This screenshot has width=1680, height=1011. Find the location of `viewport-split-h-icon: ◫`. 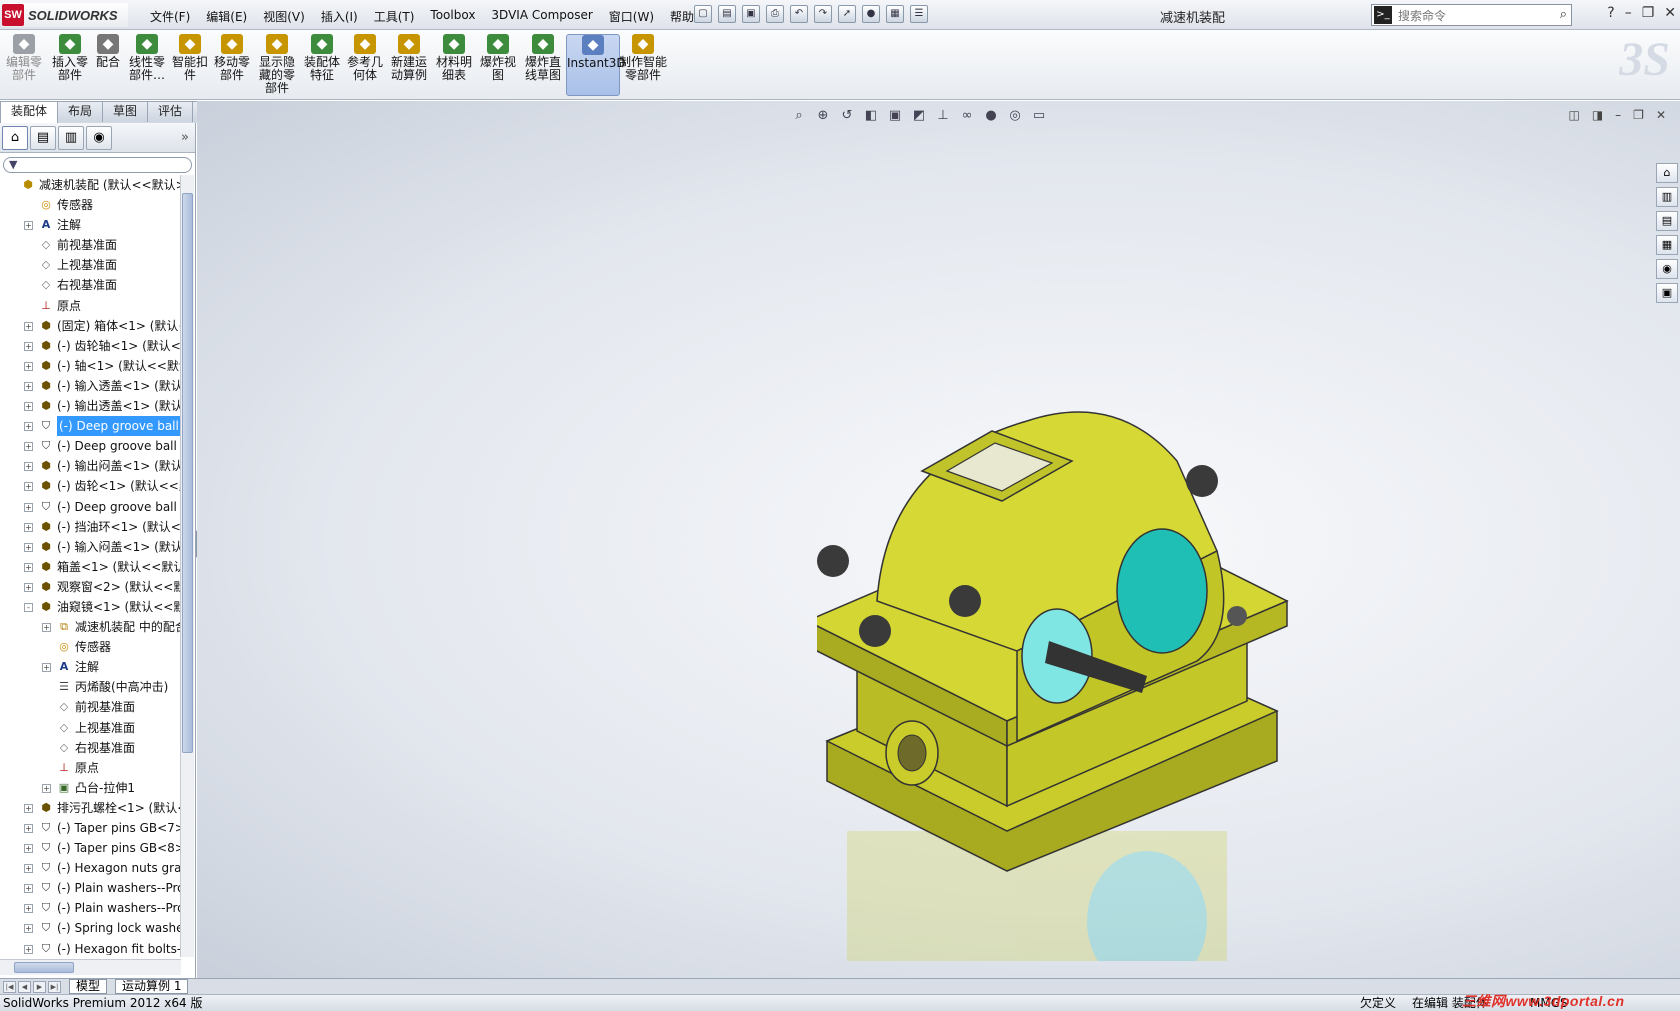

viewport-split-h-icon: ◫ is located at coordinates (1573, 115).